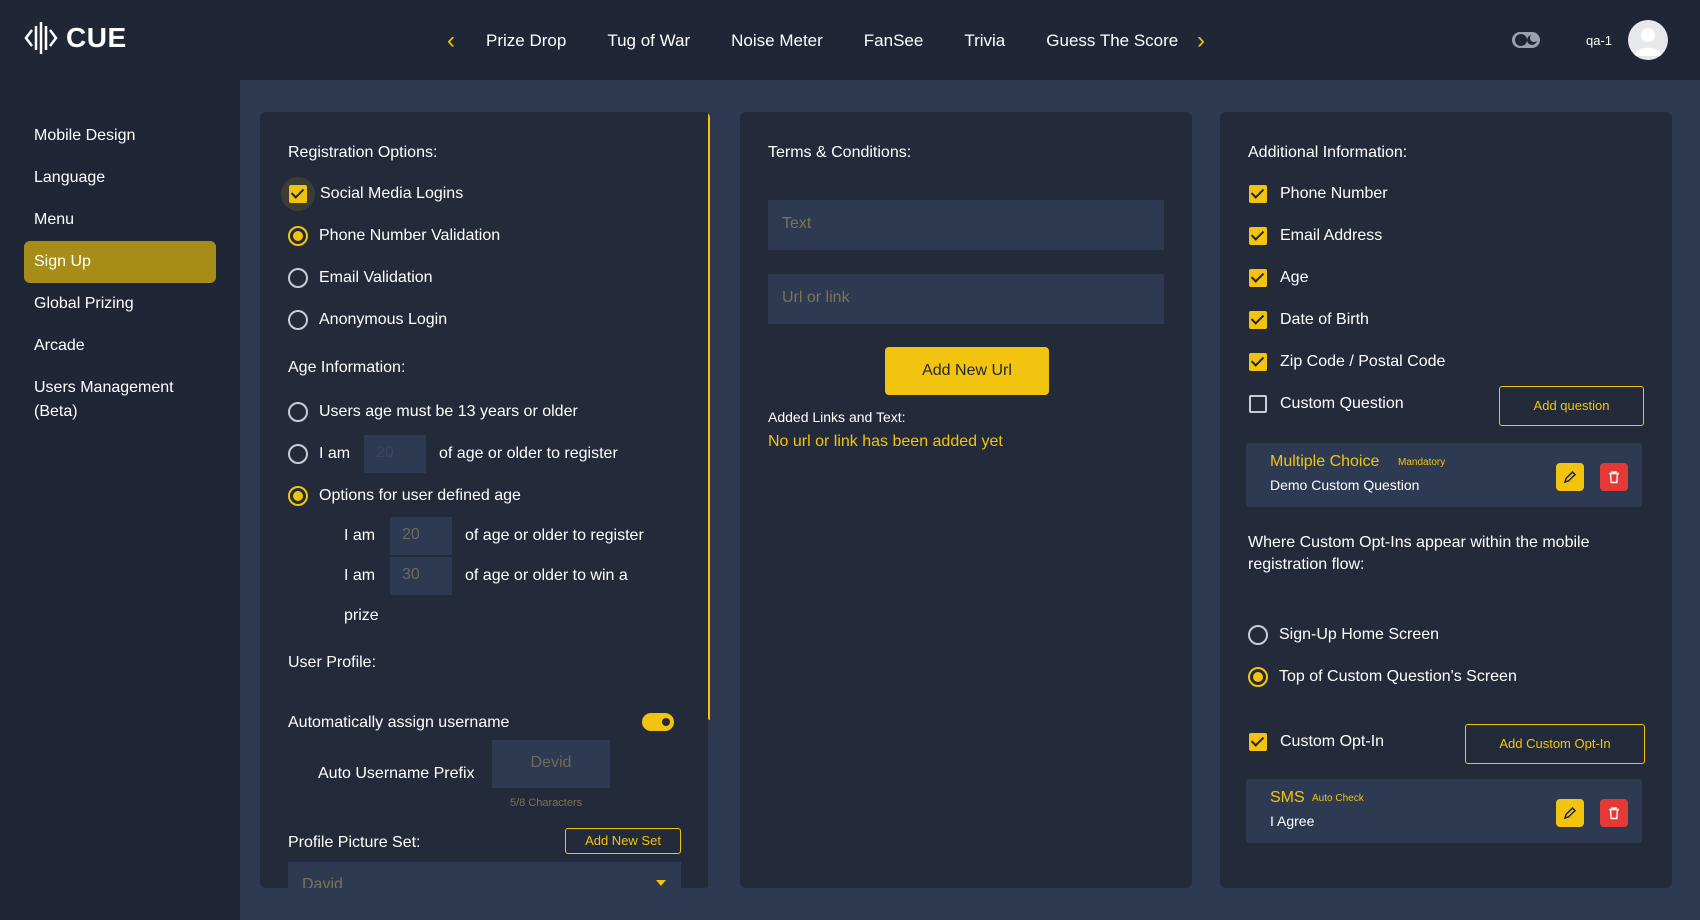 Image resolution: width=1700 pixels, height=920 pixels. I want to click on register-age-label: of age or older to register, so click(554, 535).